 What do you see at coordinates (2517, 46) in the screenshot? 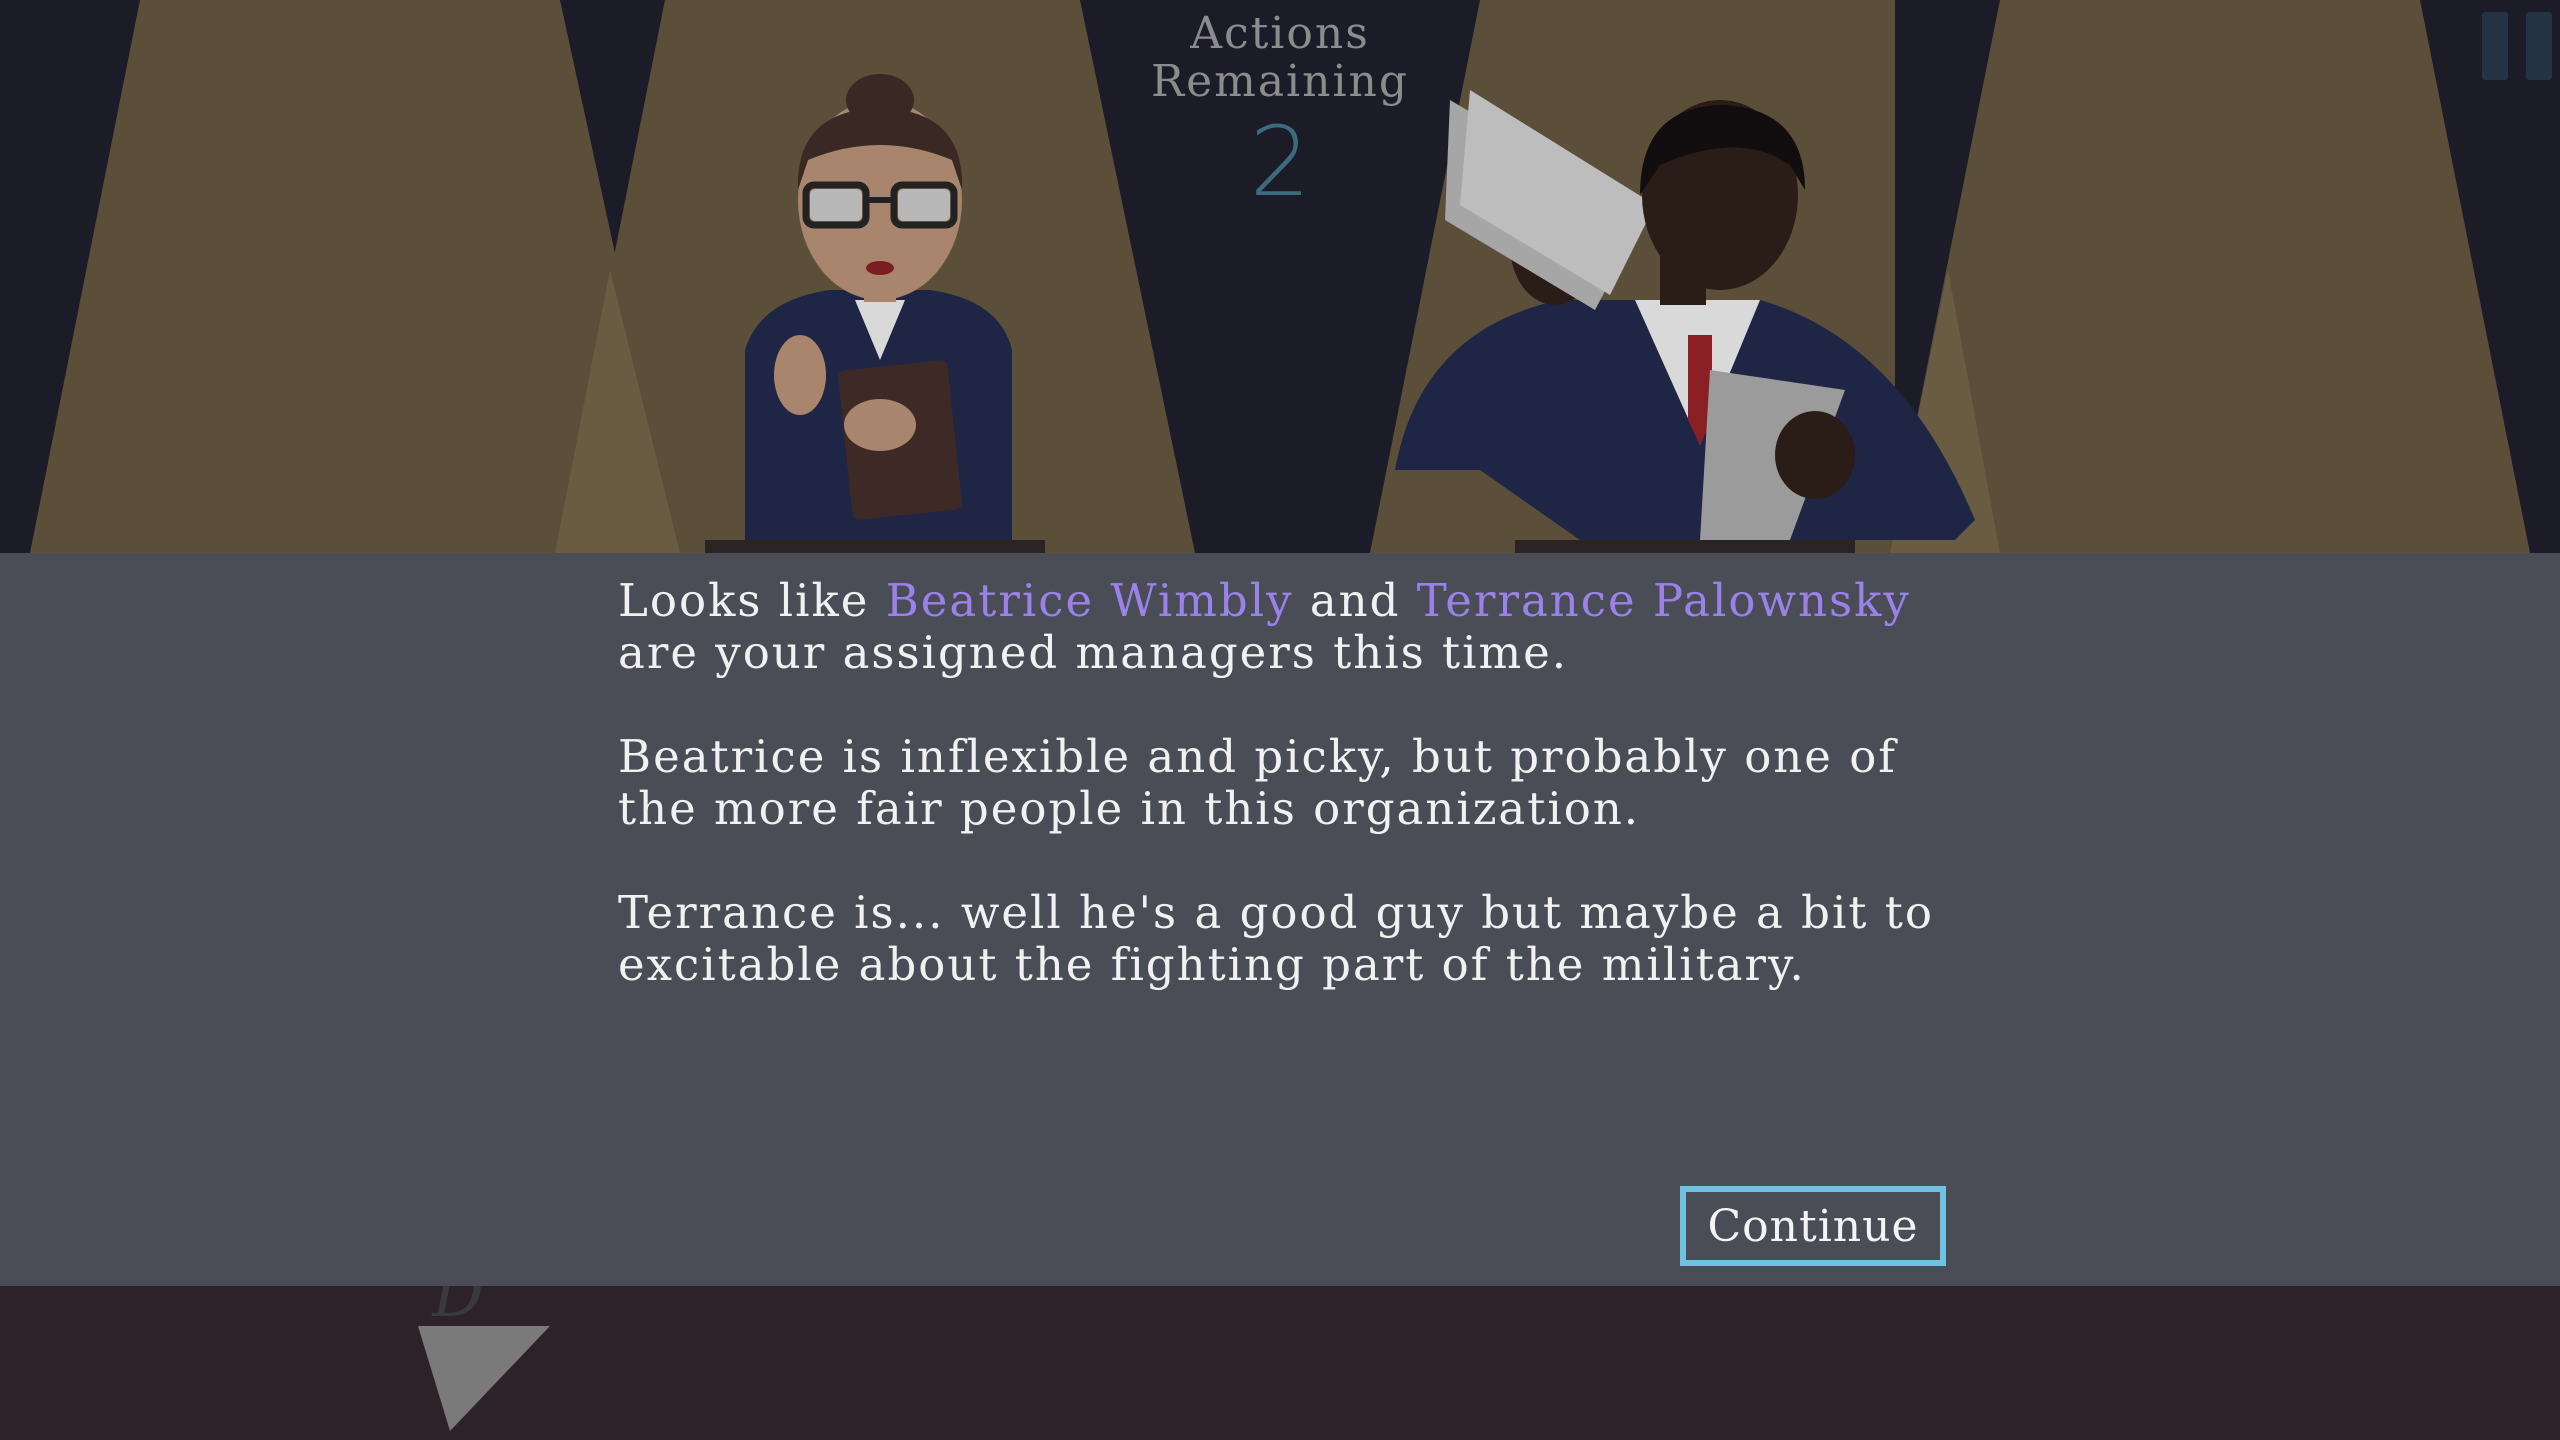
I see `pause-button` at bounding box center [2517, 46].